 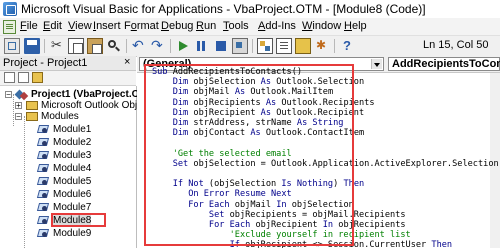 What do you see at coordinates (18, 106) in the screenshot?
I see `expand-toggle: +` at bounding box center [18, 106].